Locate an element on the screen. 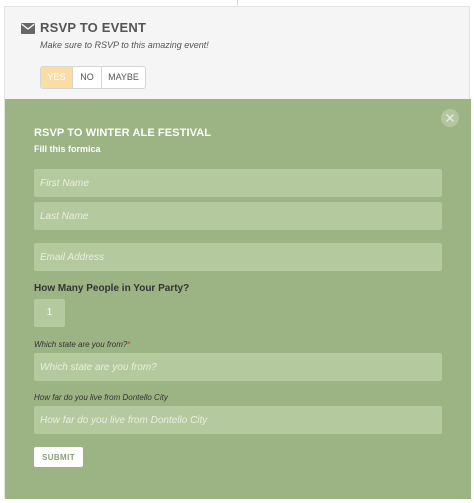 Image resolution: width=474 pixels, height=503 pixels. state-label: Which state are you from?* is located at coordinates (82, 344).